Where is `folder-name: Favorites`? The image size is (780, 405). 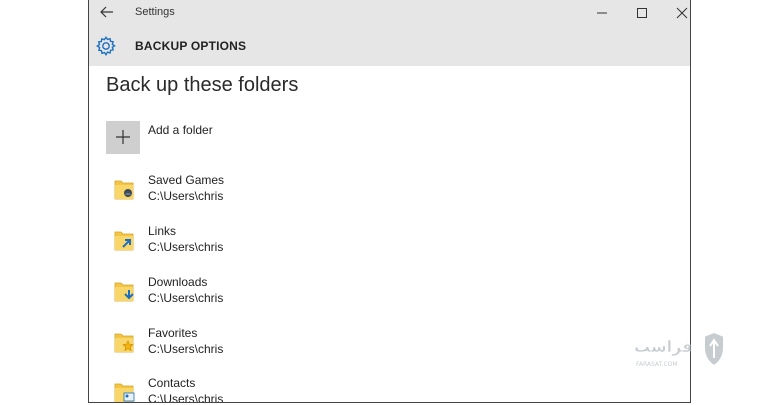
folder-name: Favorites is located at coordinates (173, 333).